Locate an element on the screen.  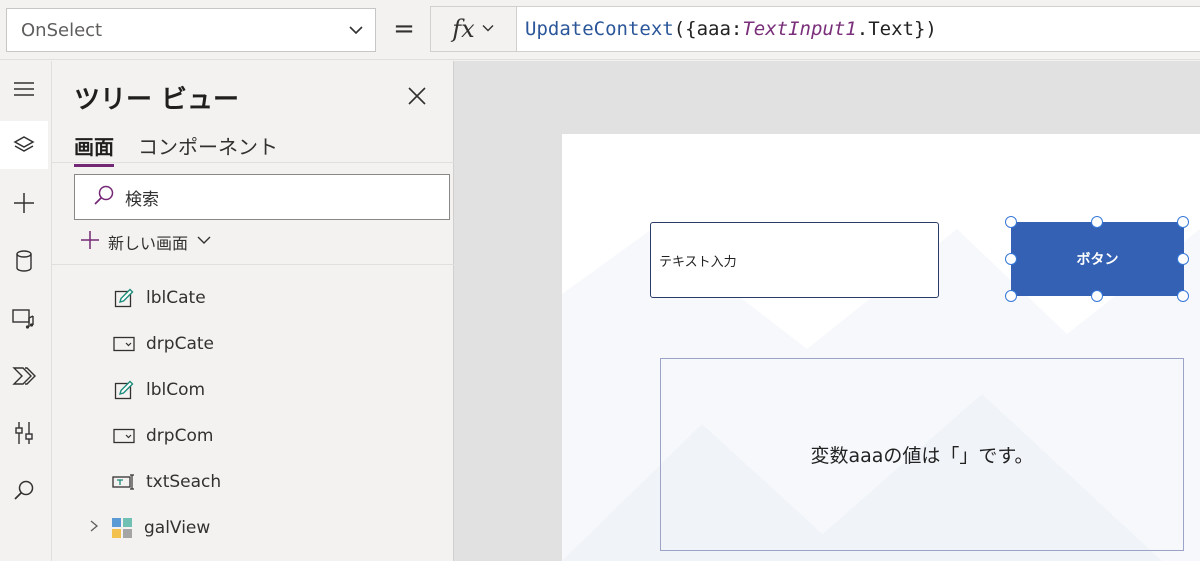
tree-item-txtseach: txtSeach is located at coordinates (166, 482).